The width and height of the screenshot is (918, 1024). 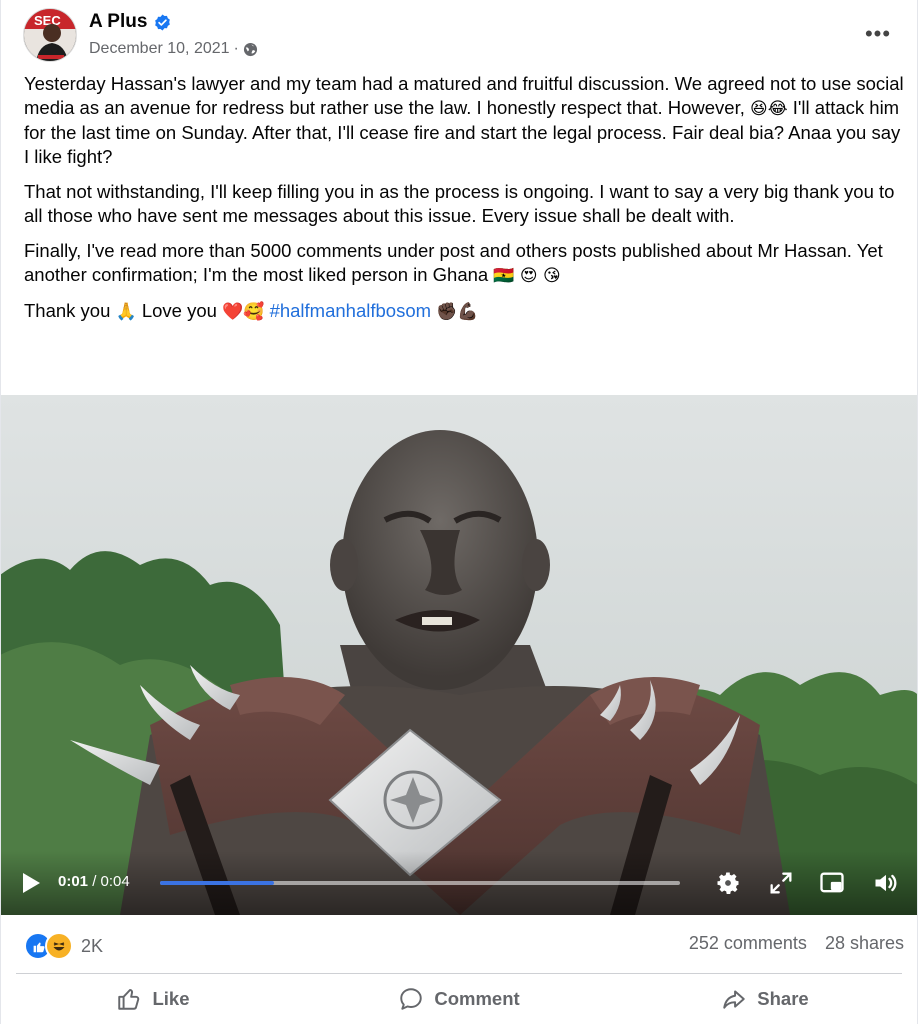 What do you see at coordinates (769, 109) in the screenshot?
I see `emoji-laughing: 😆😂` at bounding box center [769, 109].